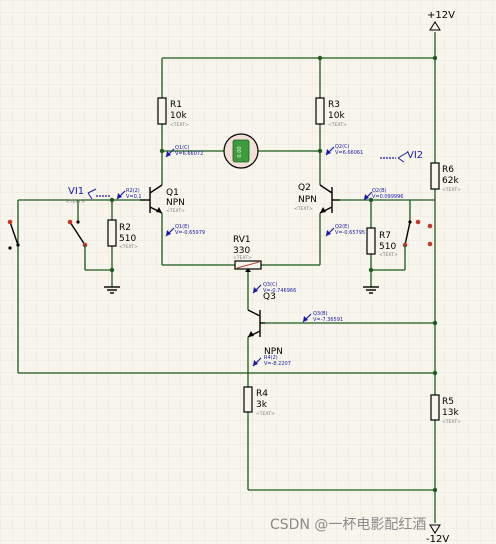 The width and height of the screenshot is (496, 544). Describe the element at coordinates (437, 539) in the screenshot. I see `rail-bottom-label: -12V` at that location.